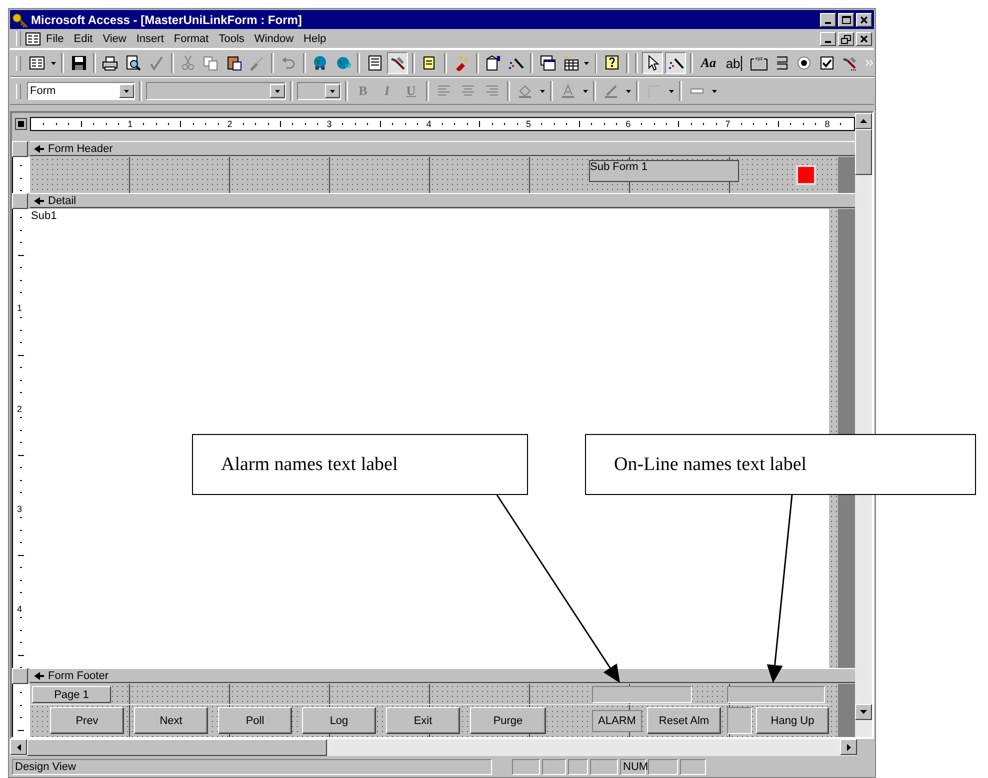 The image size is (988, 778). Describe the element at coordinates (508, 720) in the screenshot. I see `form-button: Purge` at that location.